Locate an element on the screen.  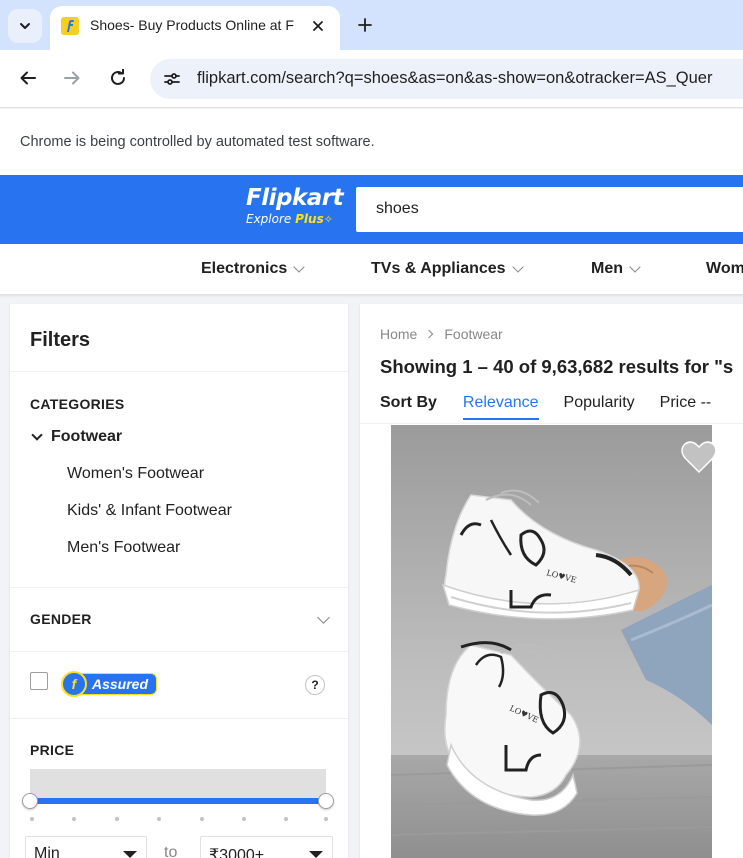
browser-tab: Shoes- Buy Products Online at F is located at coordinates (195, 28).